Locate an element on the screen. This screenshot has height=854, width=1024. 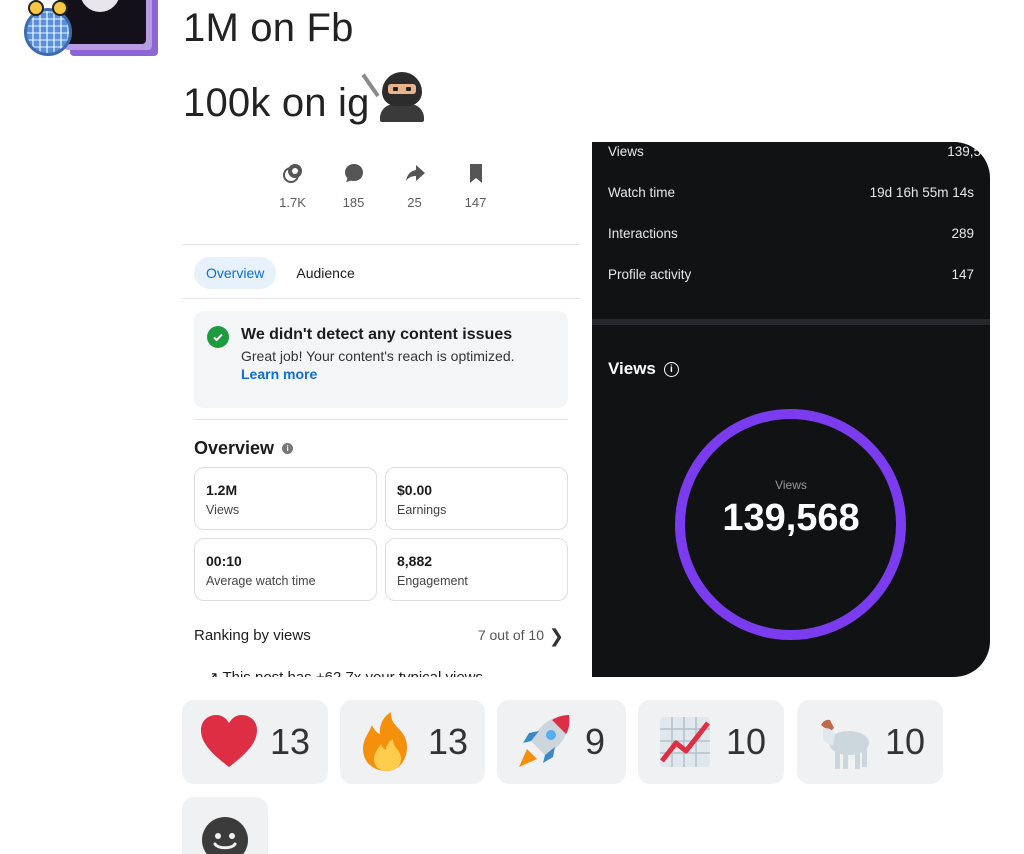
heart-icon is located at coordinates (229, 742).